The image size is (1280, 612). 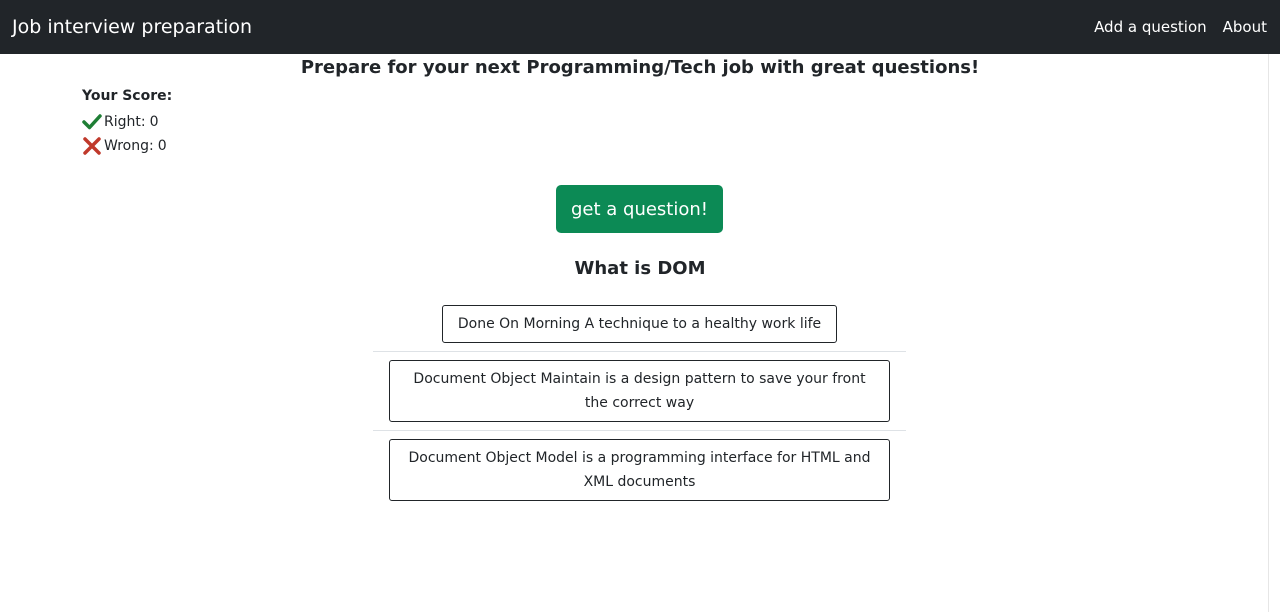 I want to click on check-icon, so click(x=92, y=122).